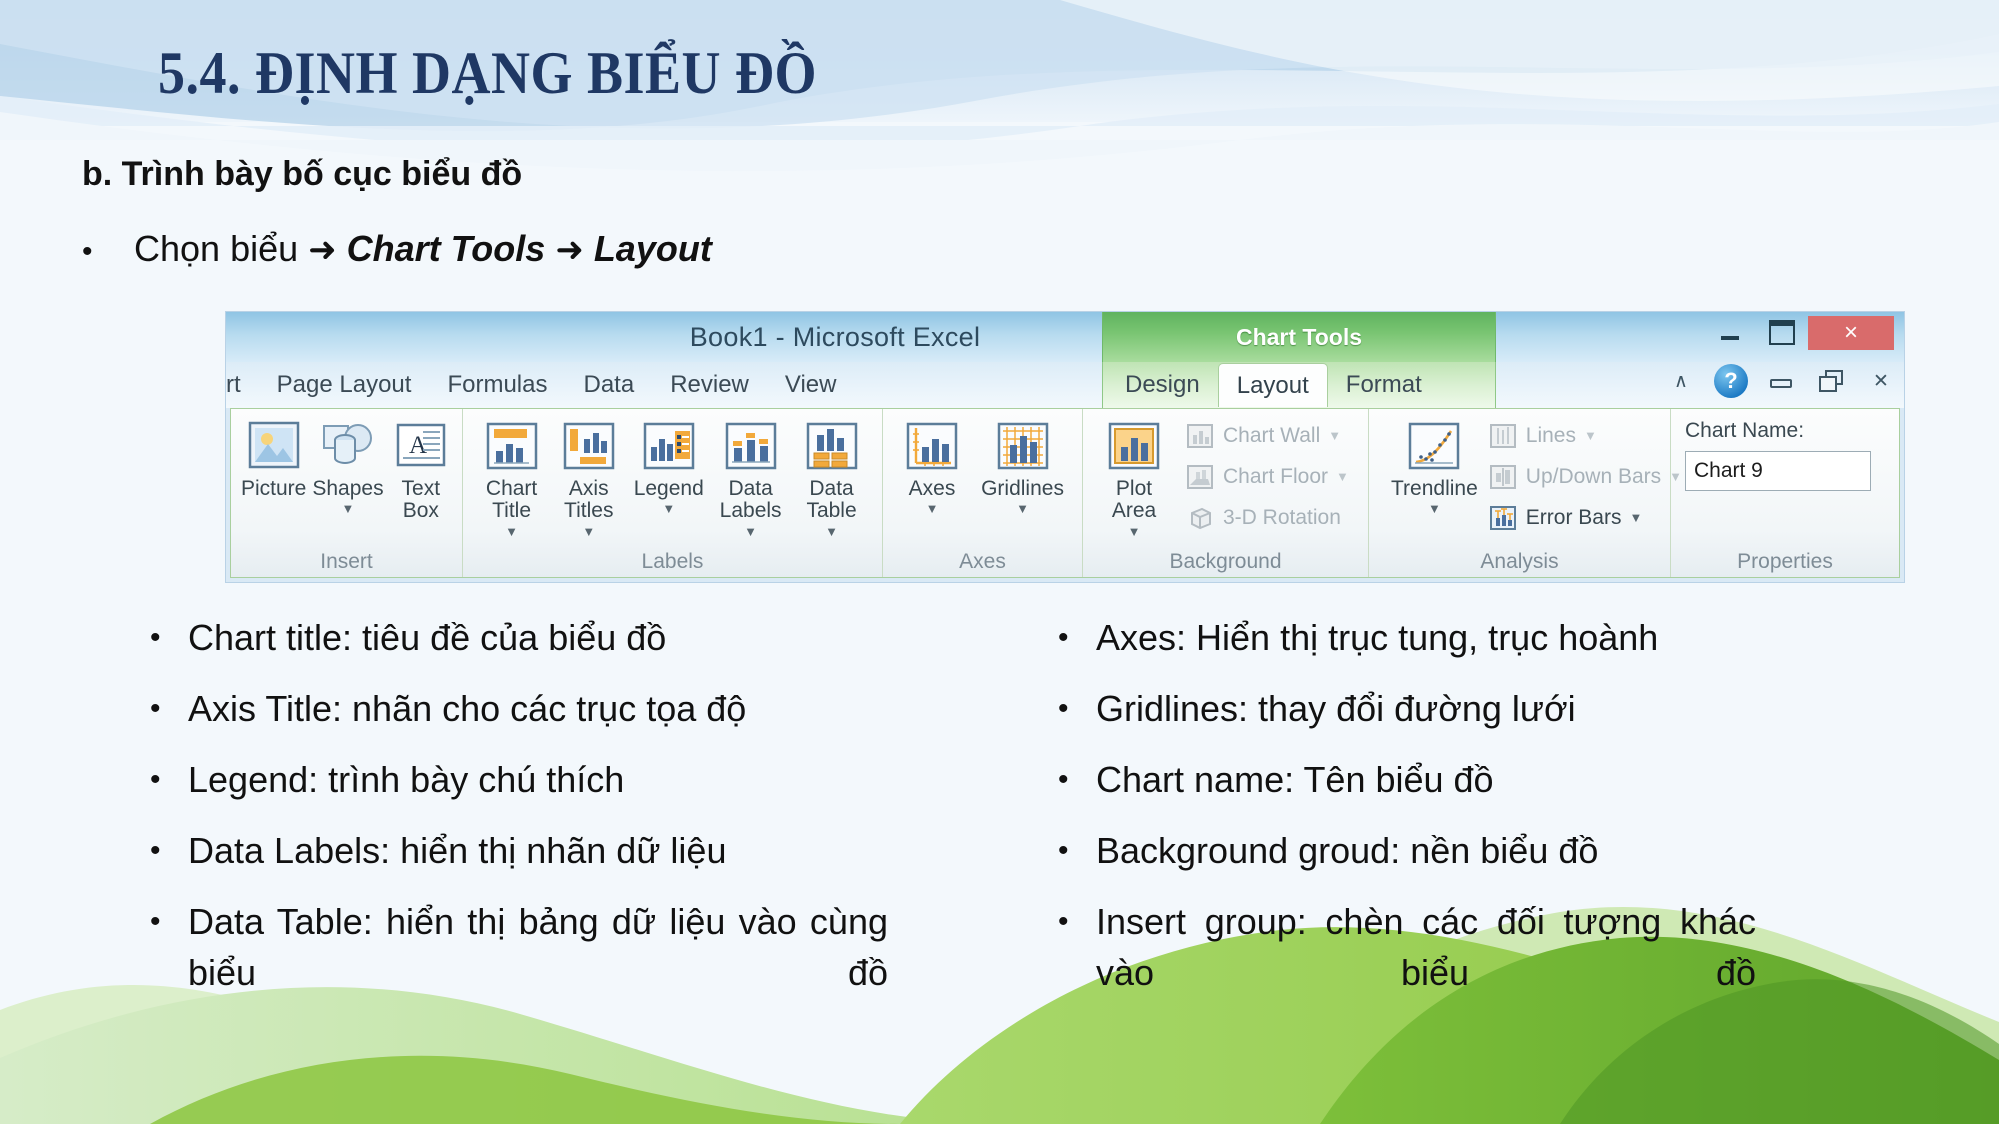 Image resolution: width=1999 pixels, height=1124 pixels. Describe the element at coordinates (709, 385) in the screenshot. I see `tab-review: Review` at that location.